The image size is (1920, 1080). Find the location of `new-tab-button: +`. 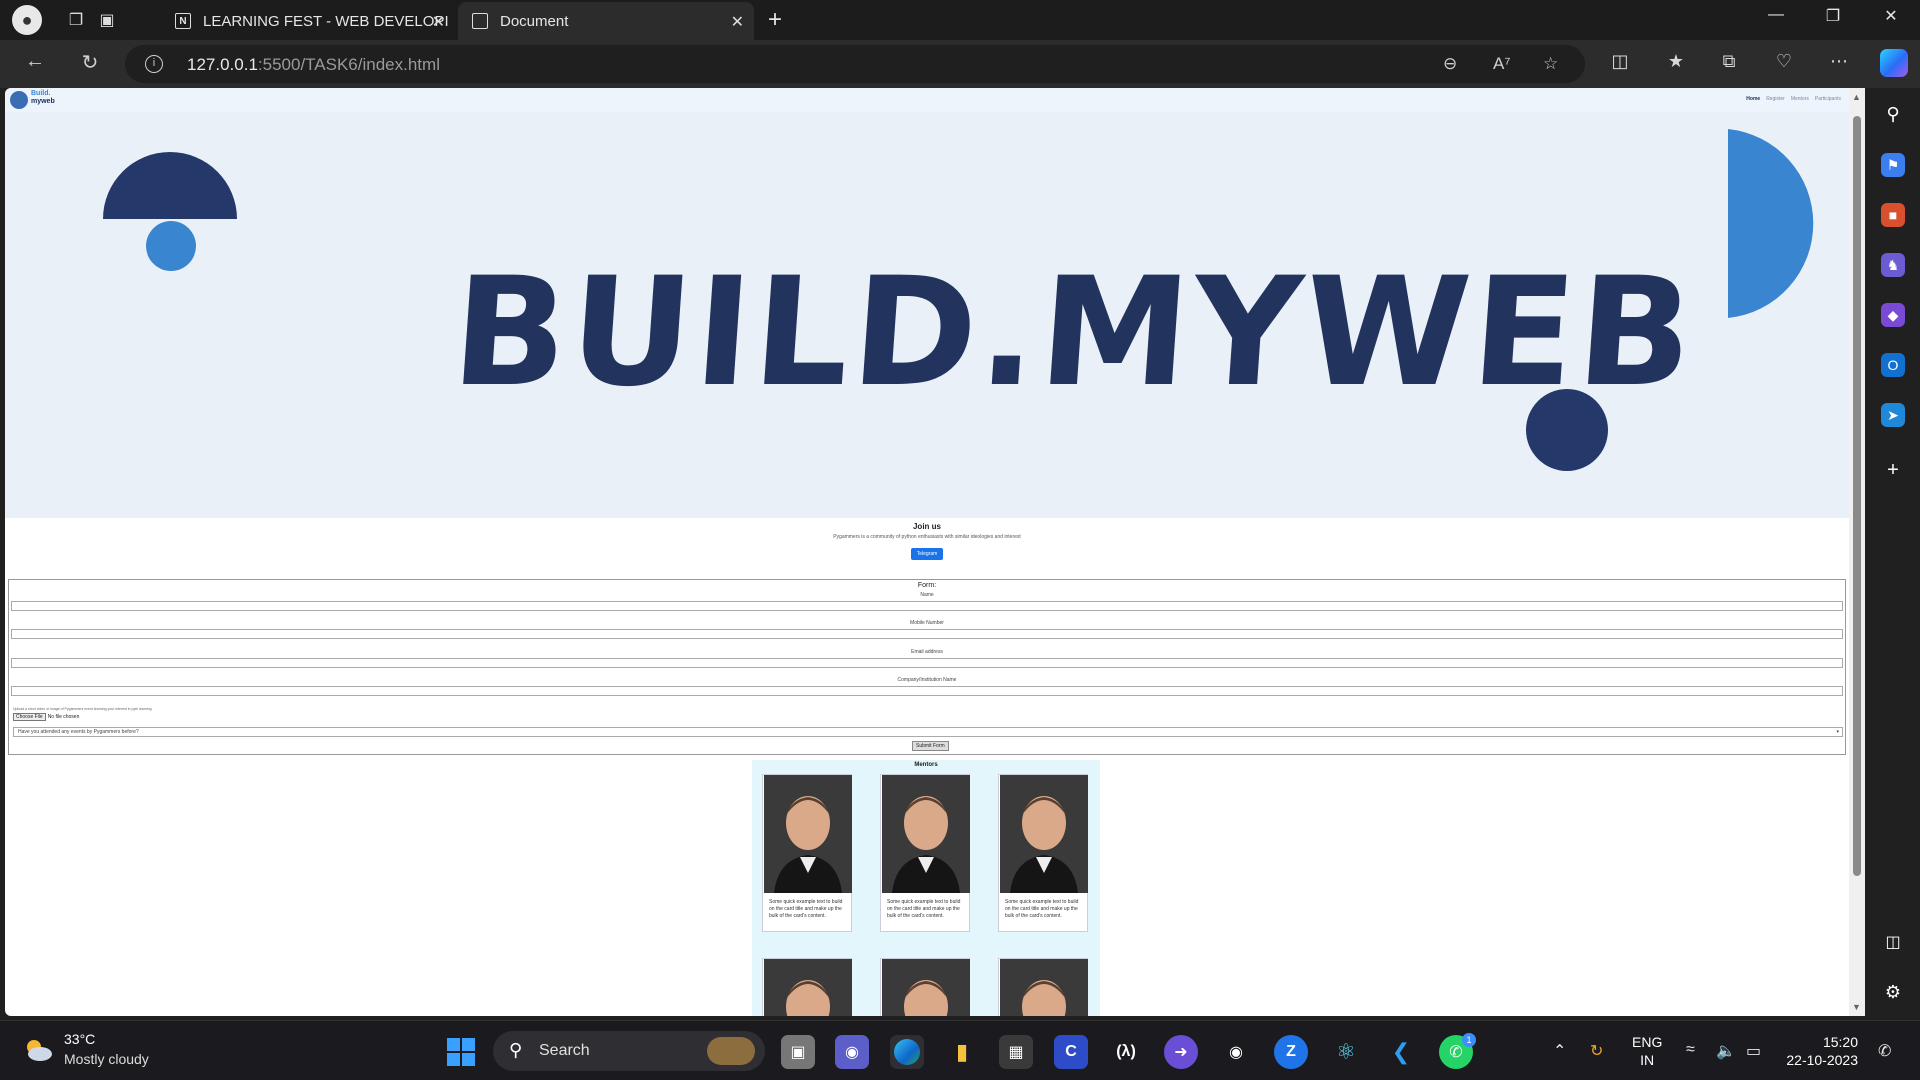

new-tab-button: + is located at coordinates (775, 20).